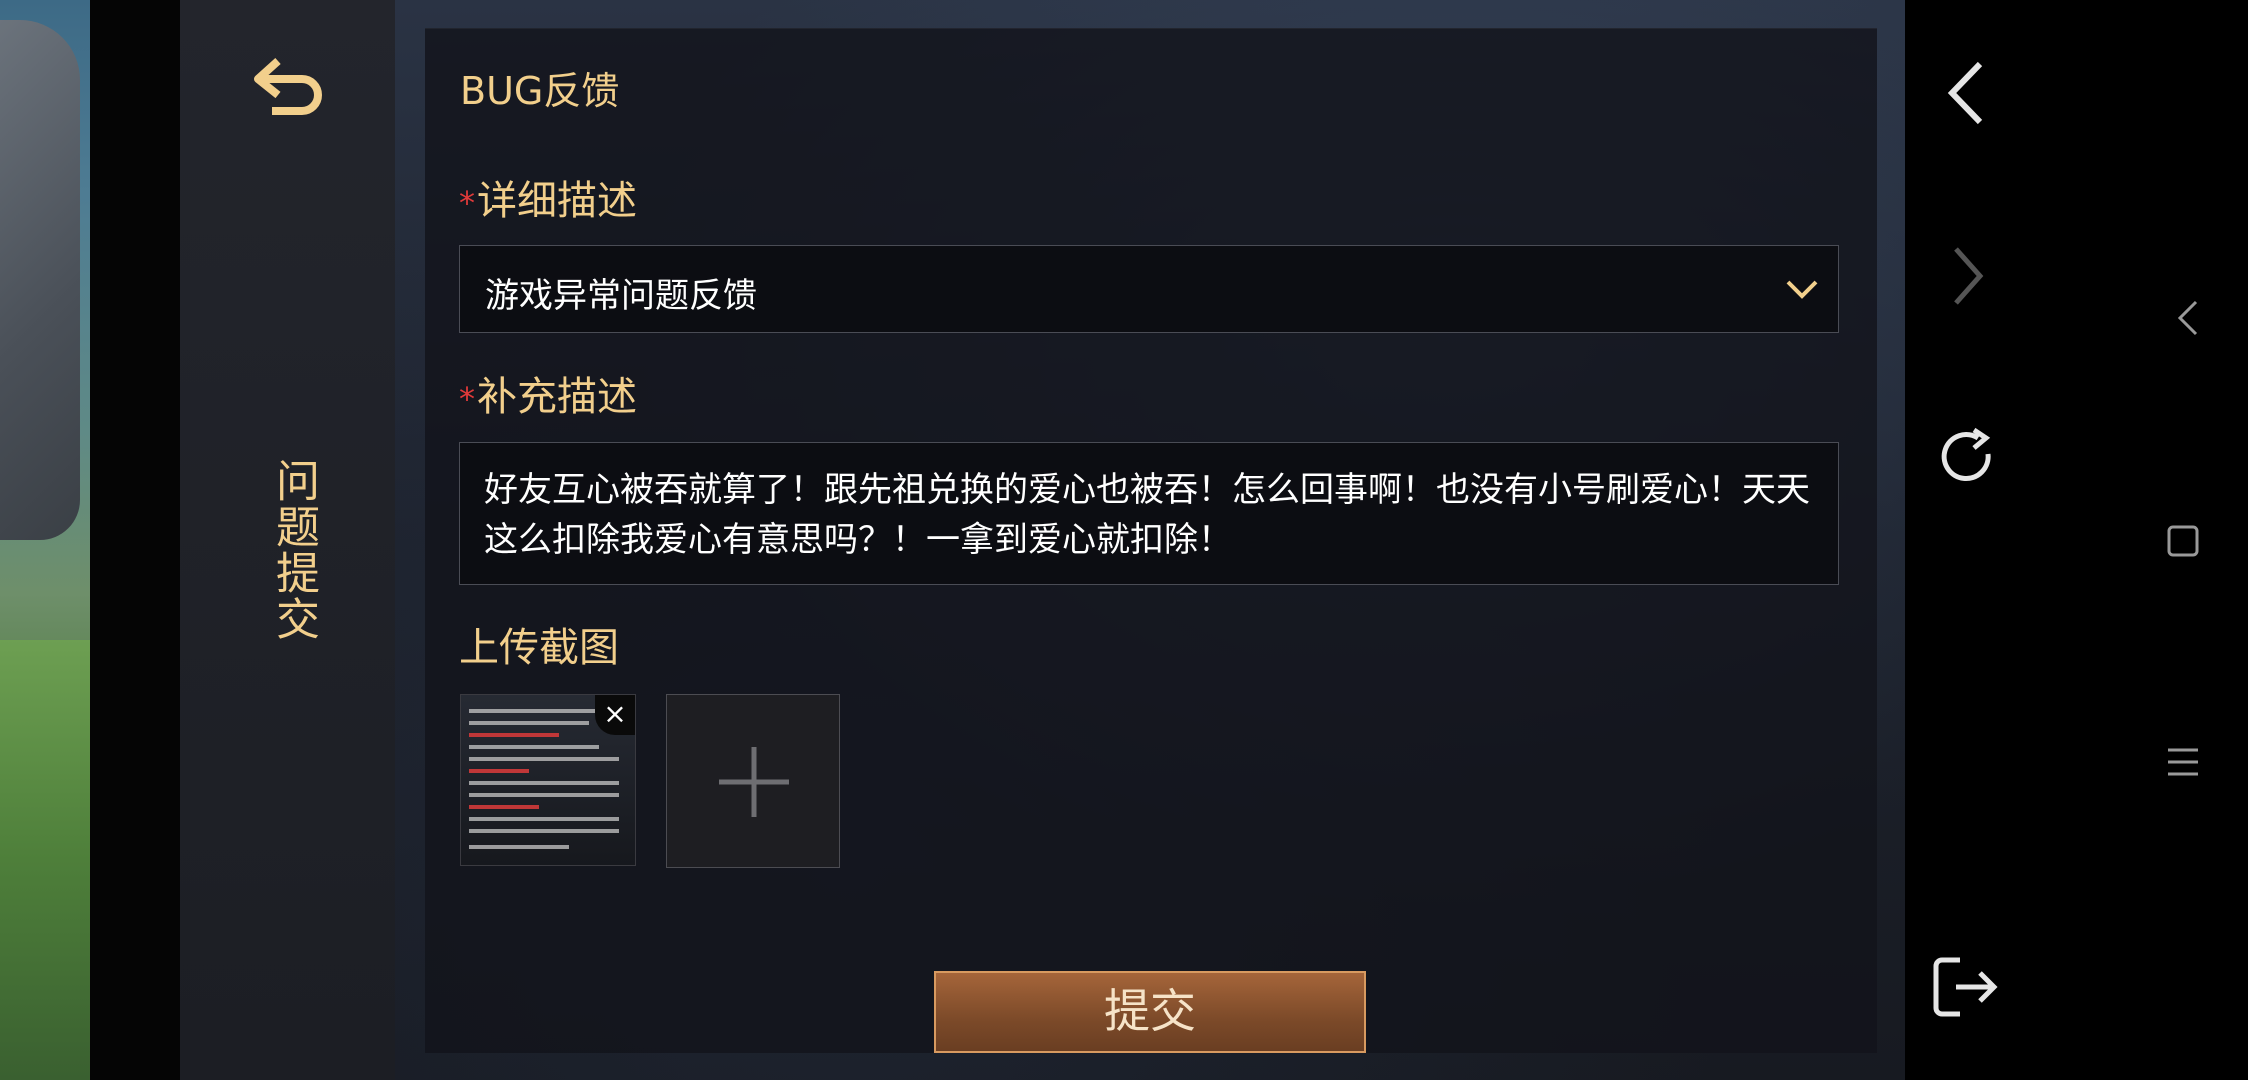 The width and height of the screenshot is (2248, 1080). I want to click on supplement-label: *补充描述, so click(548, 393).